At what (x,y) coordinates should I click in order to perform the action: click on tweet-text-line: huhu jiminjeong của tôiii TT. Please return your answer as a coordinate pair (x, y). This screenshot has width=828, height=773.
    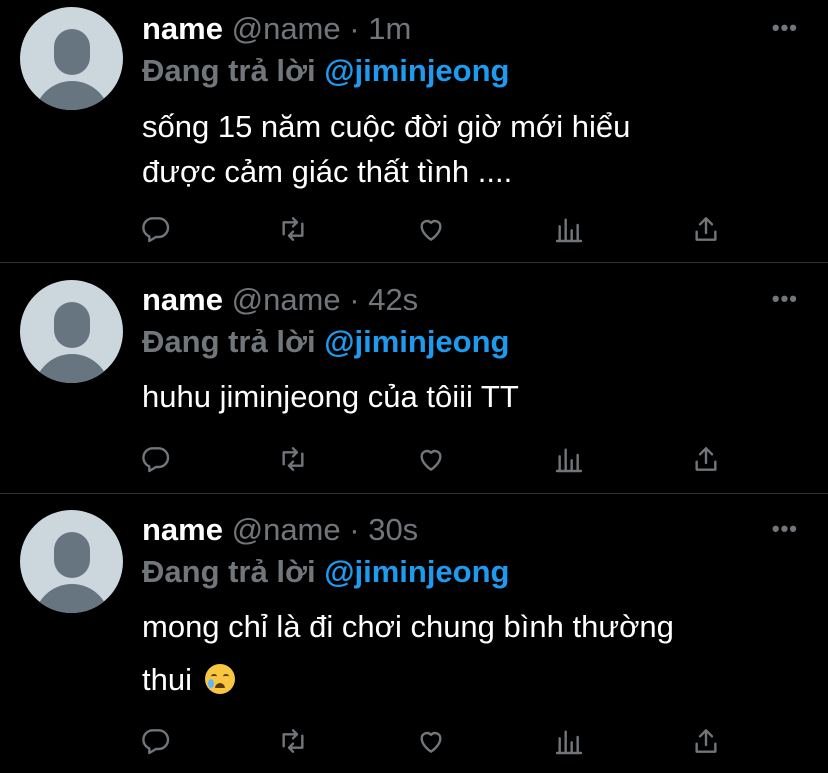
    Looking at the image, I should click on (330, 396).